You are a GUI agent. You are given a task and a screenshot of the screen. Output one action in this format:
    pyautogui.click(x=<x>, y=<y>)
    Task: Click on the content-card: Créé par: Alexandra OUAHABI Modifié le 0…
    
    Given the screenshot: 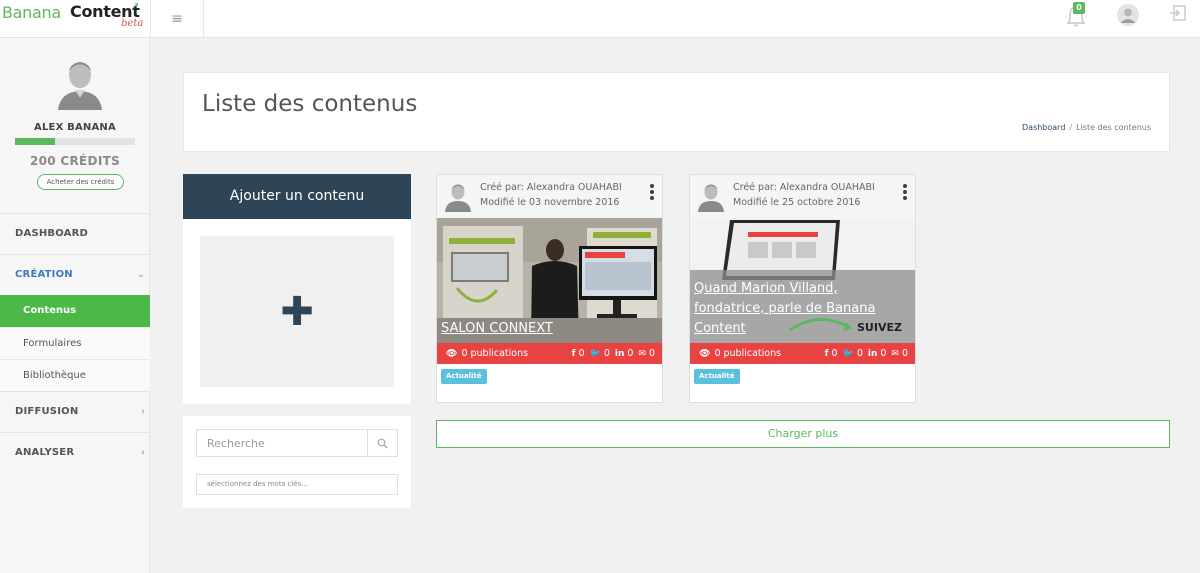 What is the action you would take?
    pyautogui.click(x=549, y=288)
    